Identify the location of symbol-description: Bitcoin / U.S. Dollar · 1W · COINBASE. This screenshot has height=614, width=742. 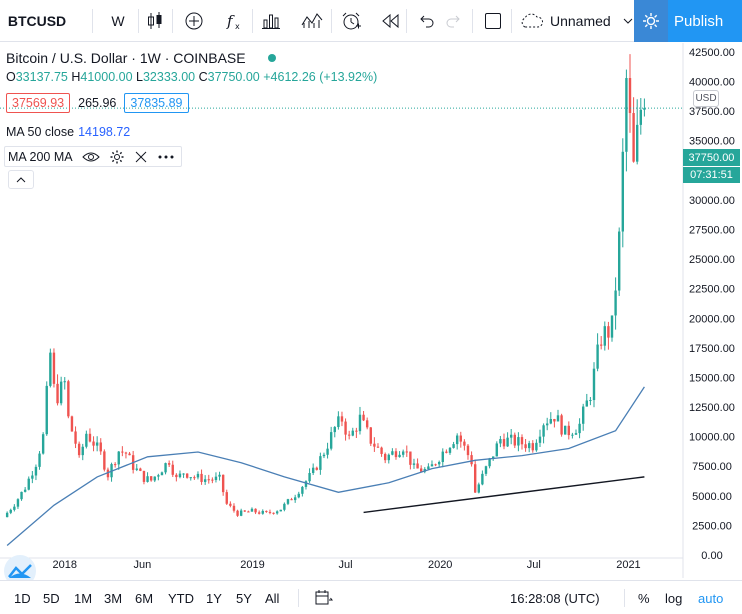
(126, 58).